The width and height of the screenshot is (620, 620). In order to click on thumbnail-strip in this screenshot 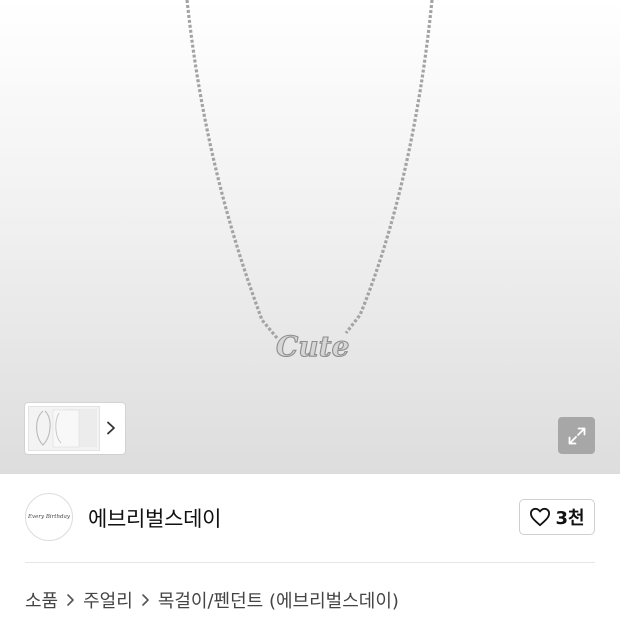, I will do `click(75, 428)`.